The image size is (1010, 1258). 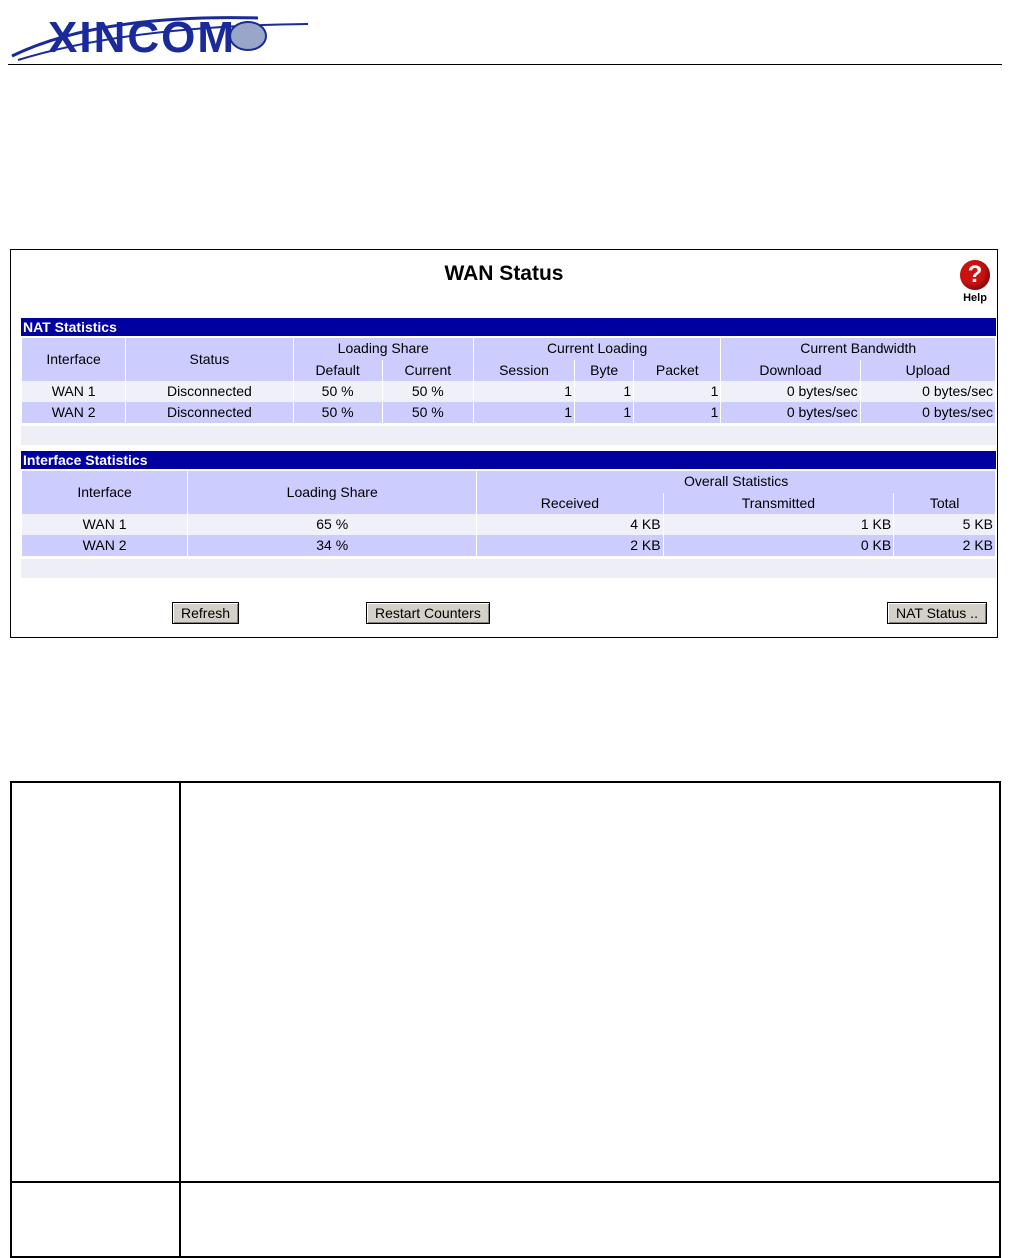 I want to click on col-download: Download, so click(x=790, y=370).